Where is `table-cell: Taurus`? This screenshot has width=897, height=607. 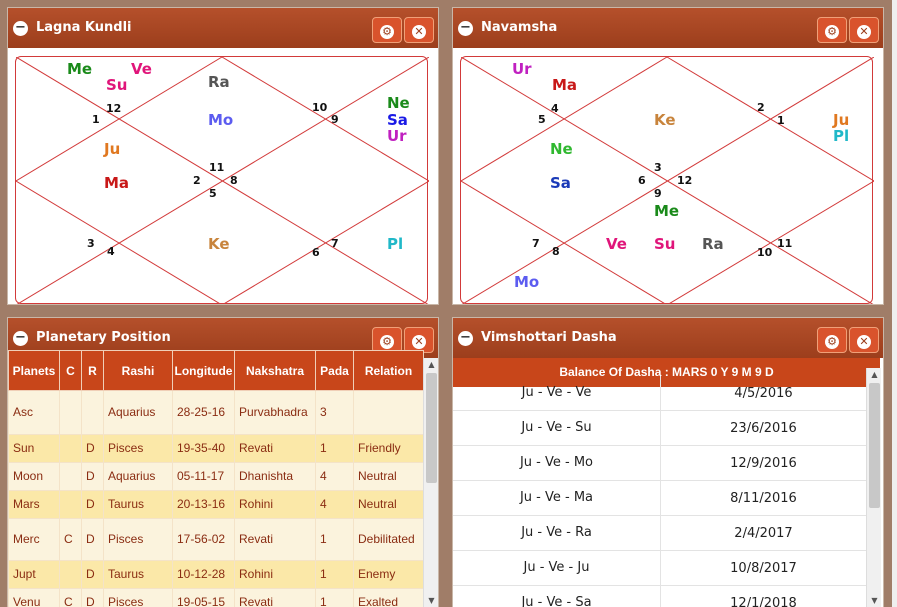 table-cell: Taurus is located at coordinates (138, 504).